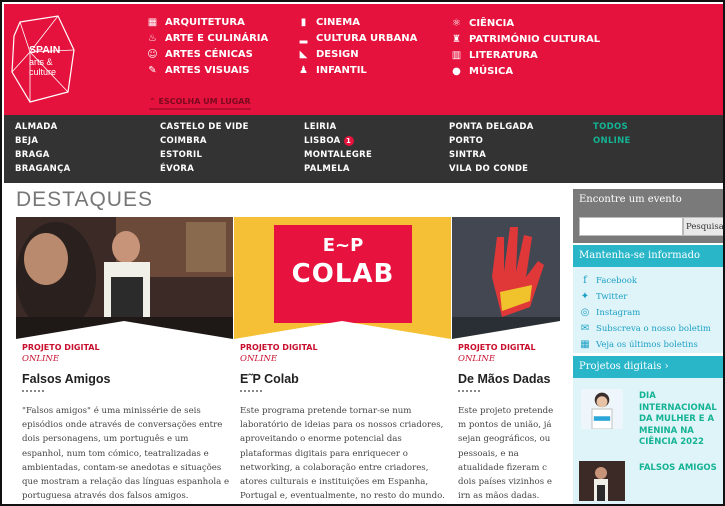 The width and height of the screenshot is (725, 506). I want to click on logo-text-spain: SPAIN, so click(45, 50).